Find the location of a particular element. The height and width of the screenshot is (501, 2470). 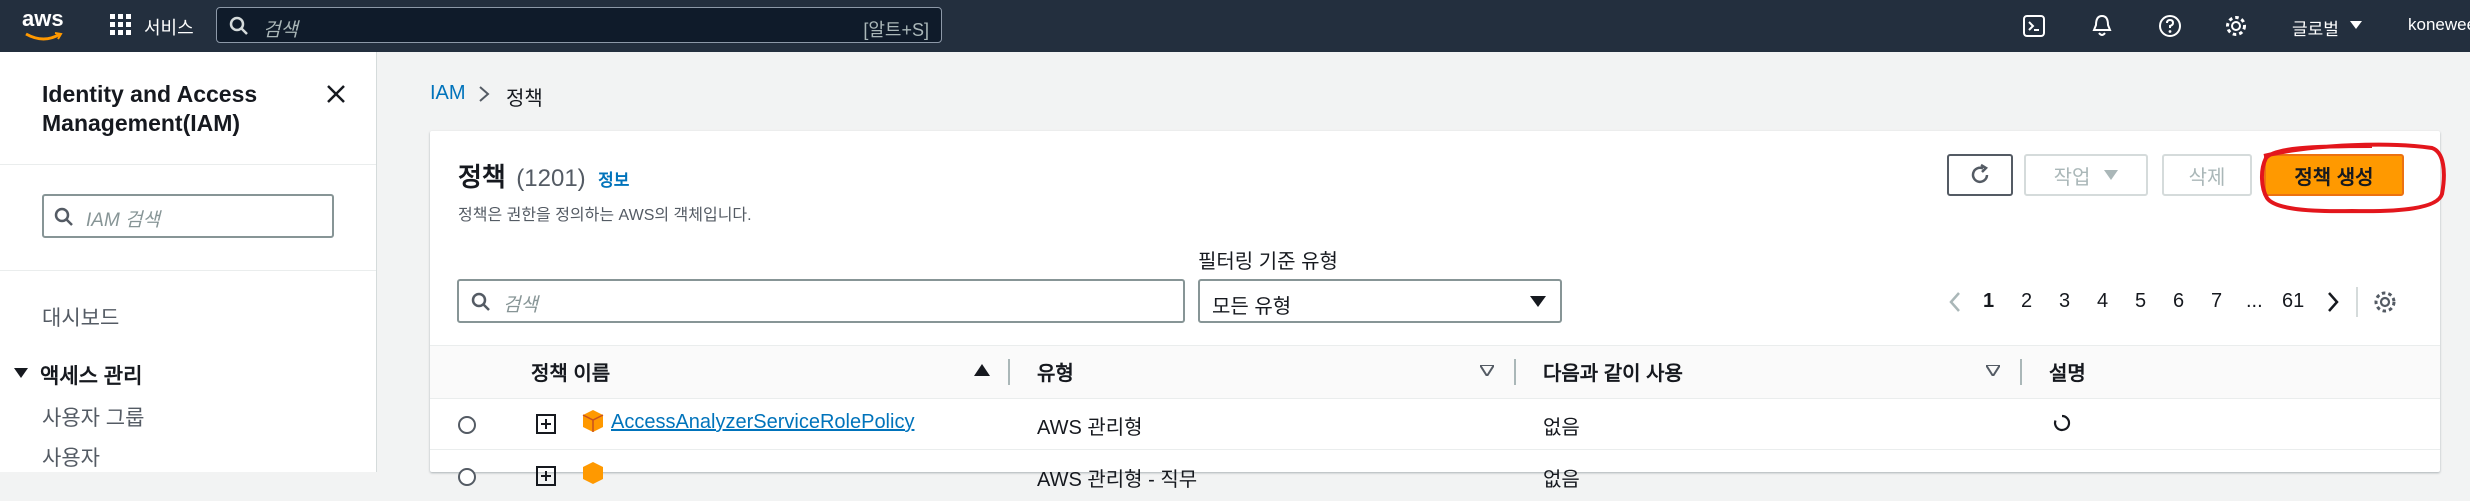

policy-type: AWS 관리형 is located at coordinates (1090, 428).